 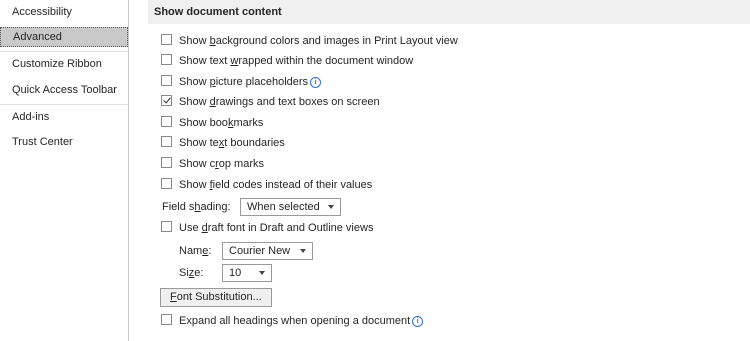 I want to click on sidebar-item-add-ins: Add-ins, so click(x=64, y=117).